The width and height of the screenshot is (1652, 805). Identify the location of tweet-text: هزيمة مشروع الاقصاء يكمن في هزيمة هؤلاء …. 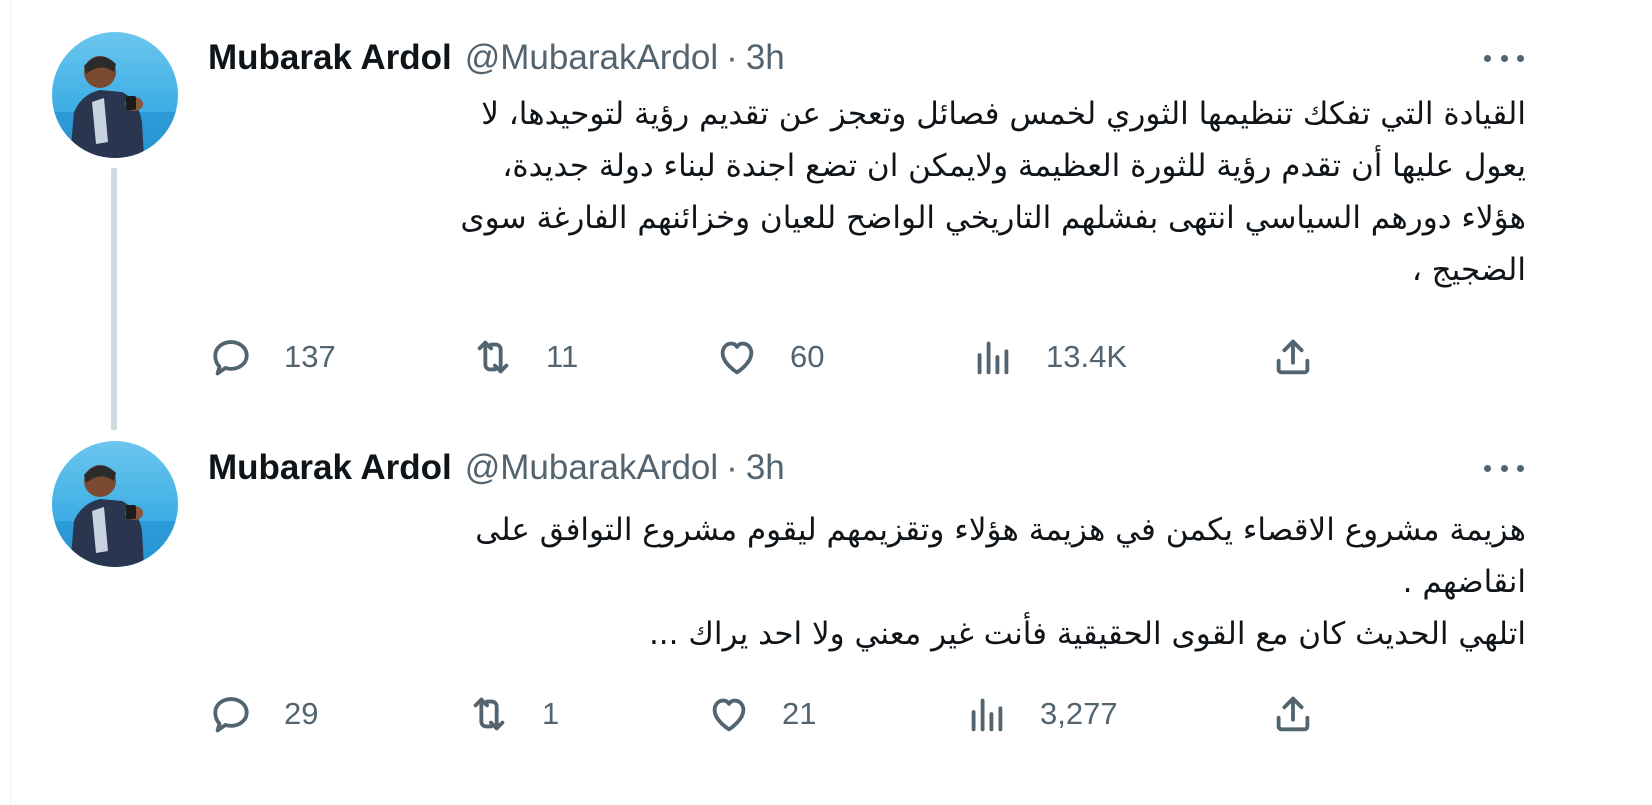
(1000, 582).